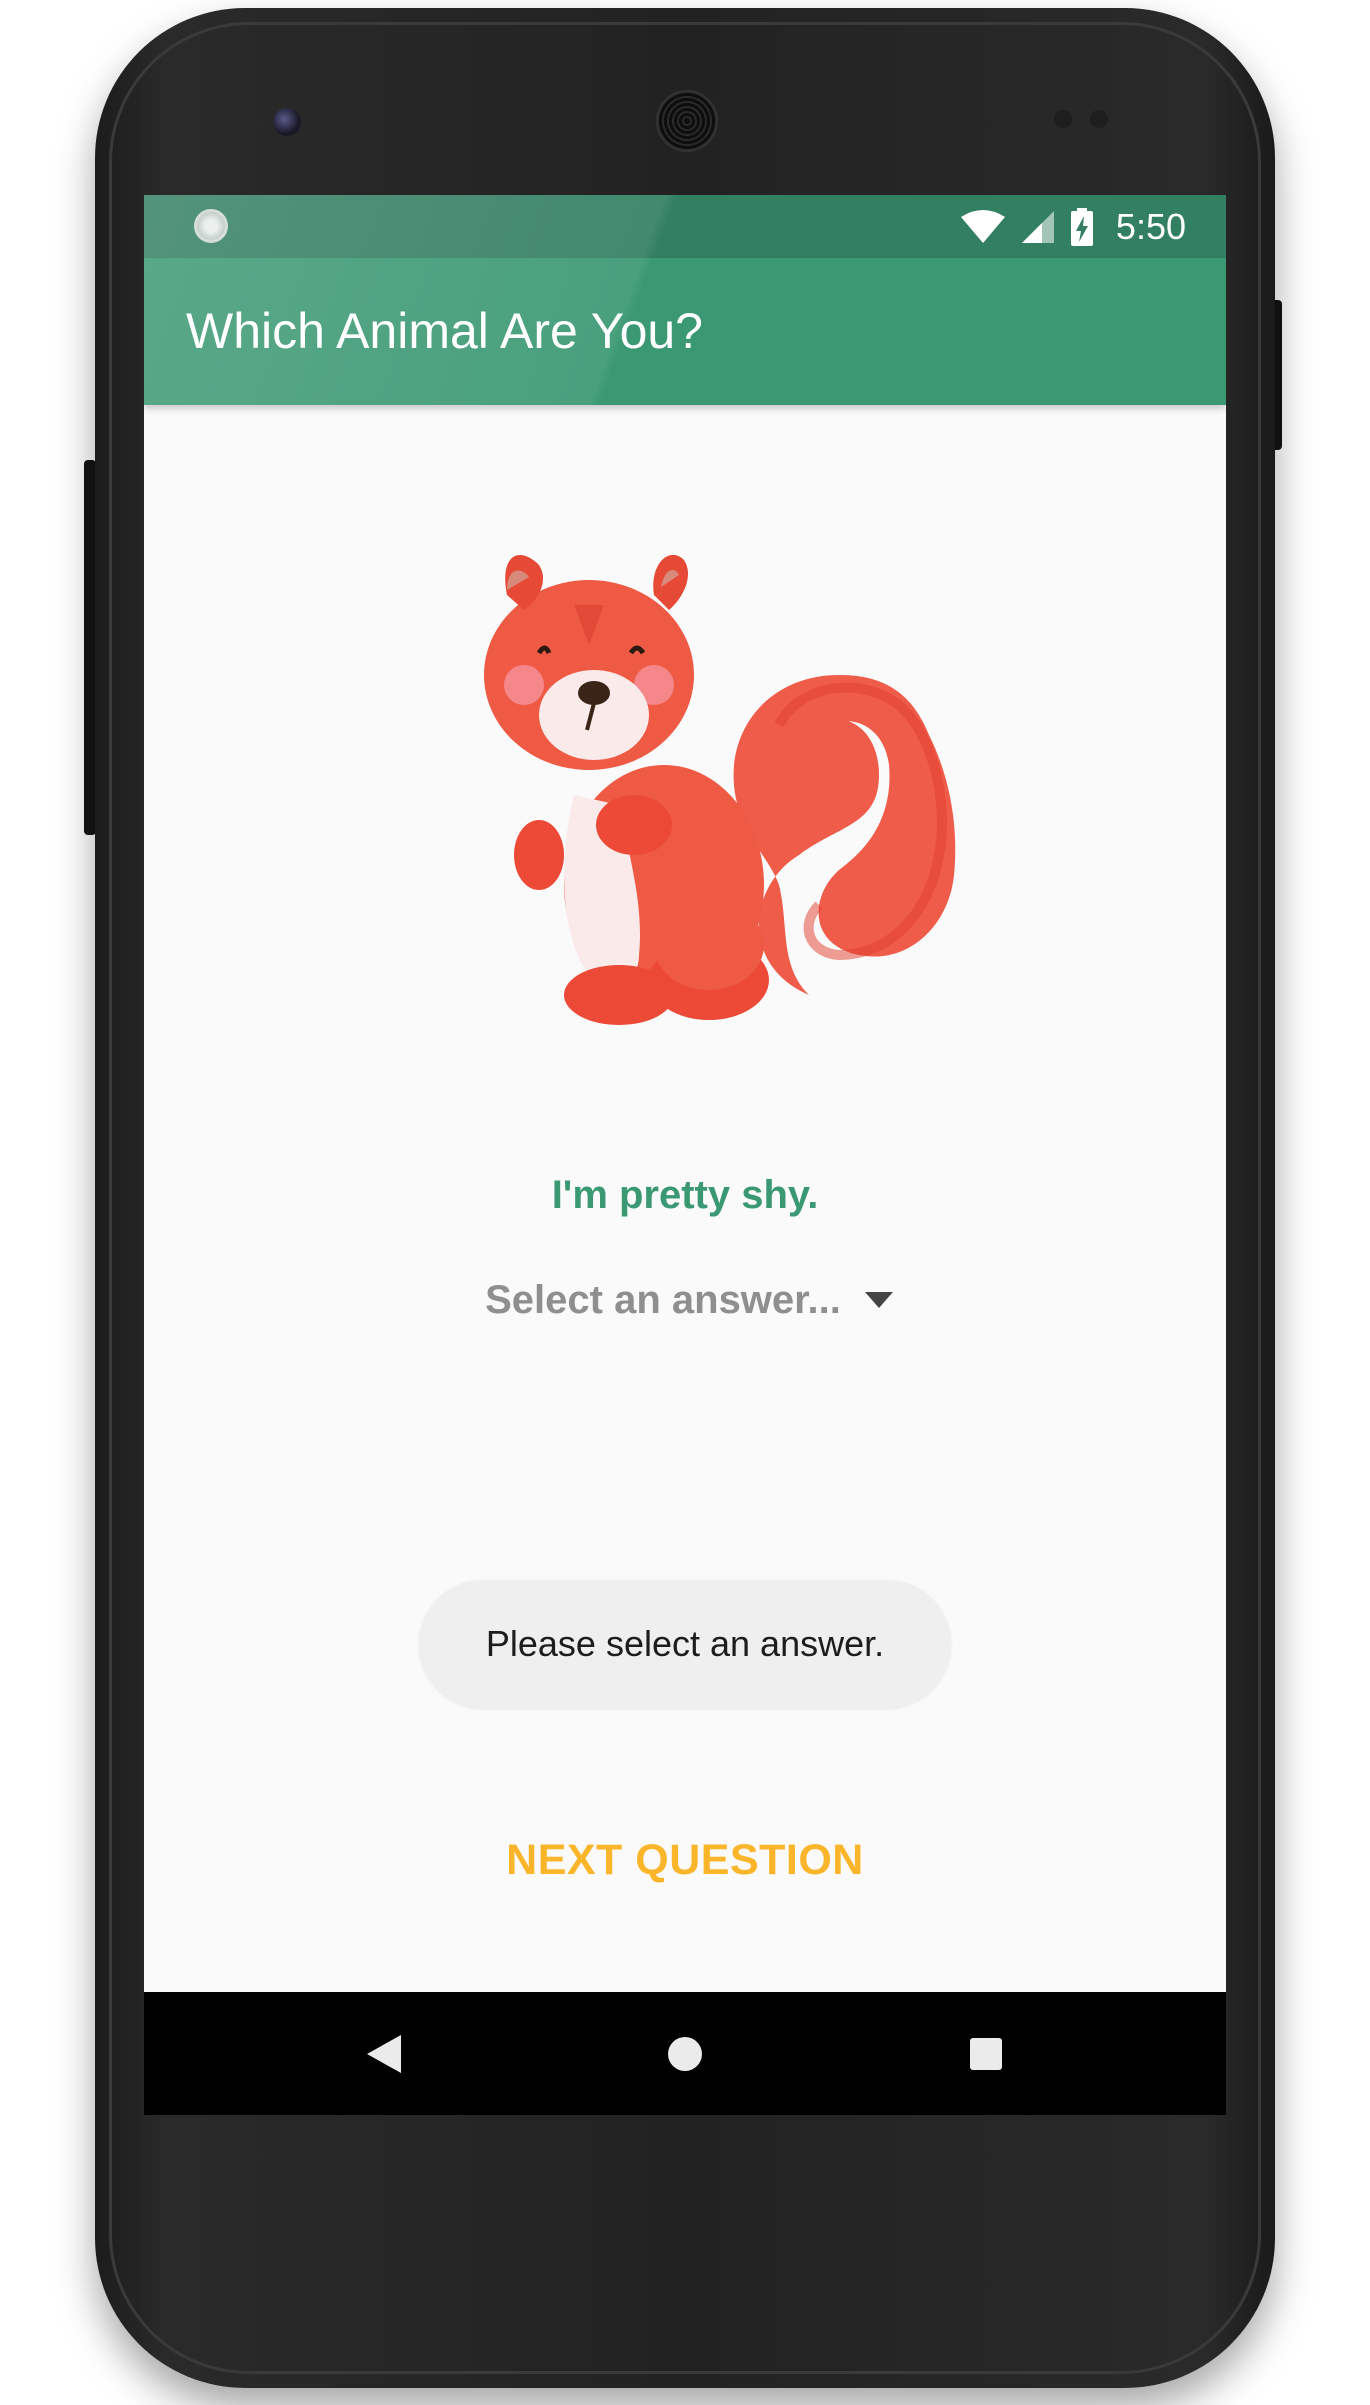 The image size is (1370, 2405). Describe the element at coordinates (444, 331) in the screenshot. I see `app-title: Which Animal Are You?` at that location.